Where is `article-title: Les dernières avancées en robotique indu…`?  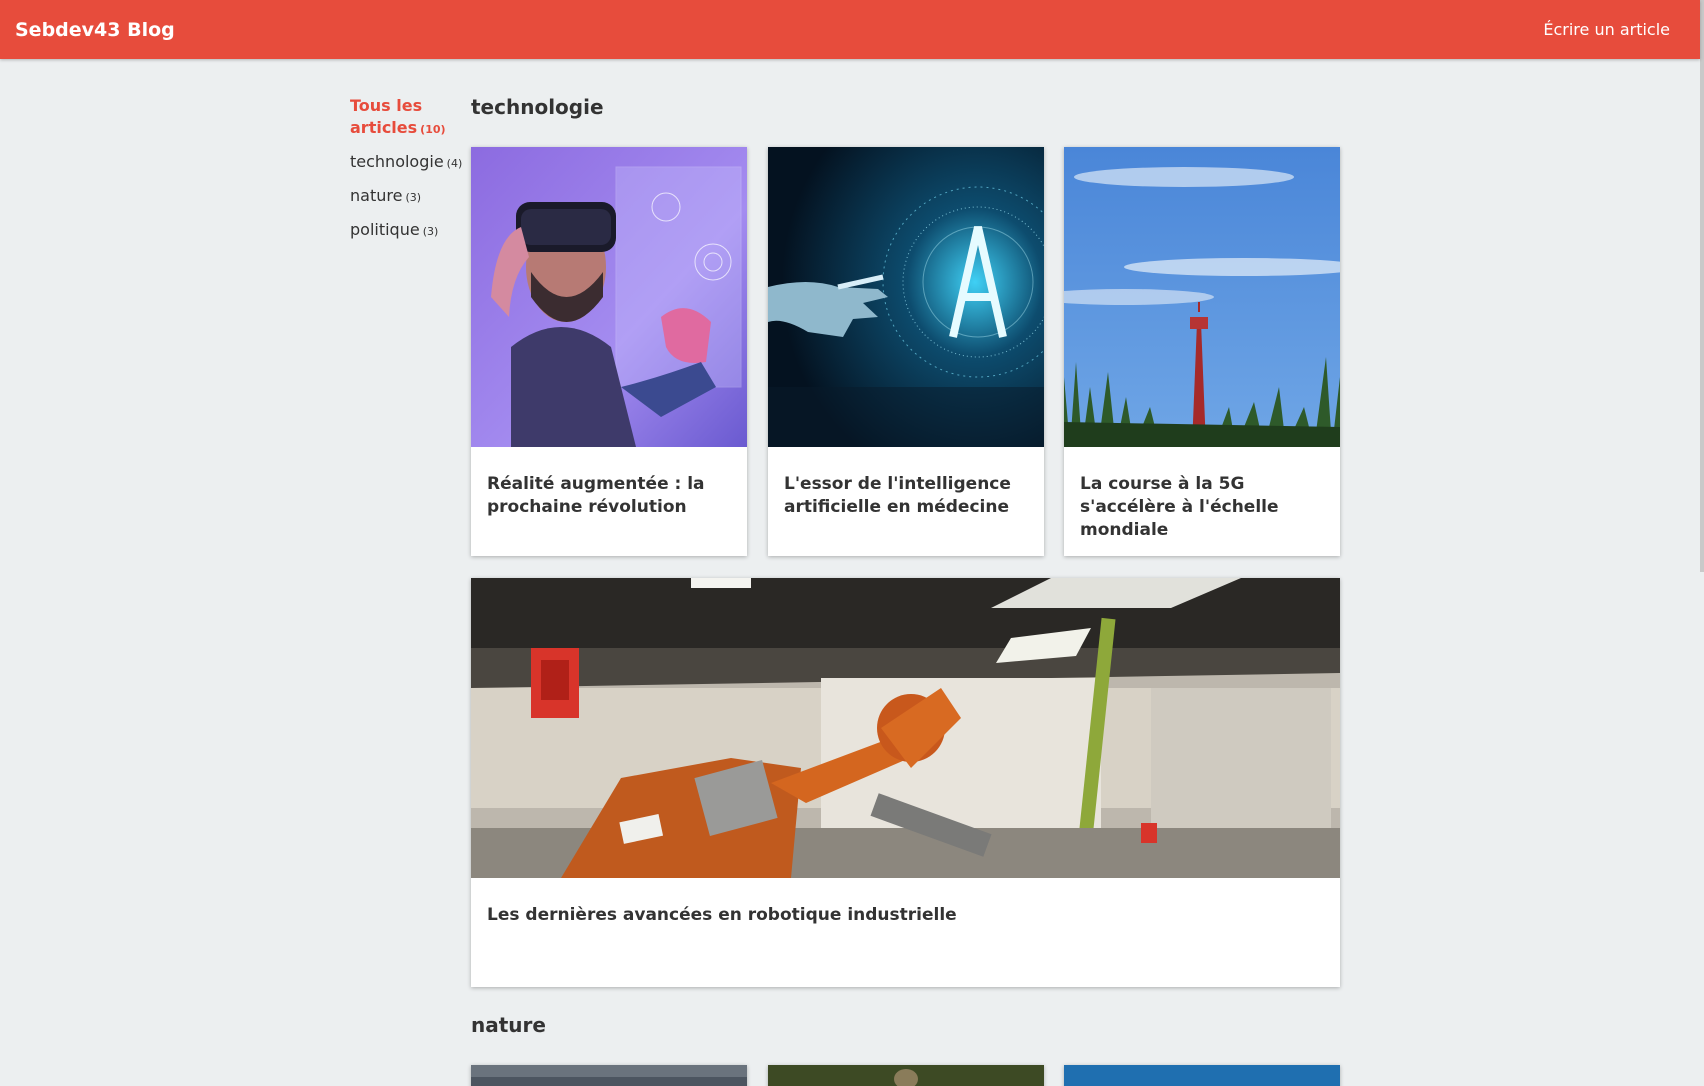 article-title: Les dernières avancées en robotique indu… is located at coordinates (722, 915).